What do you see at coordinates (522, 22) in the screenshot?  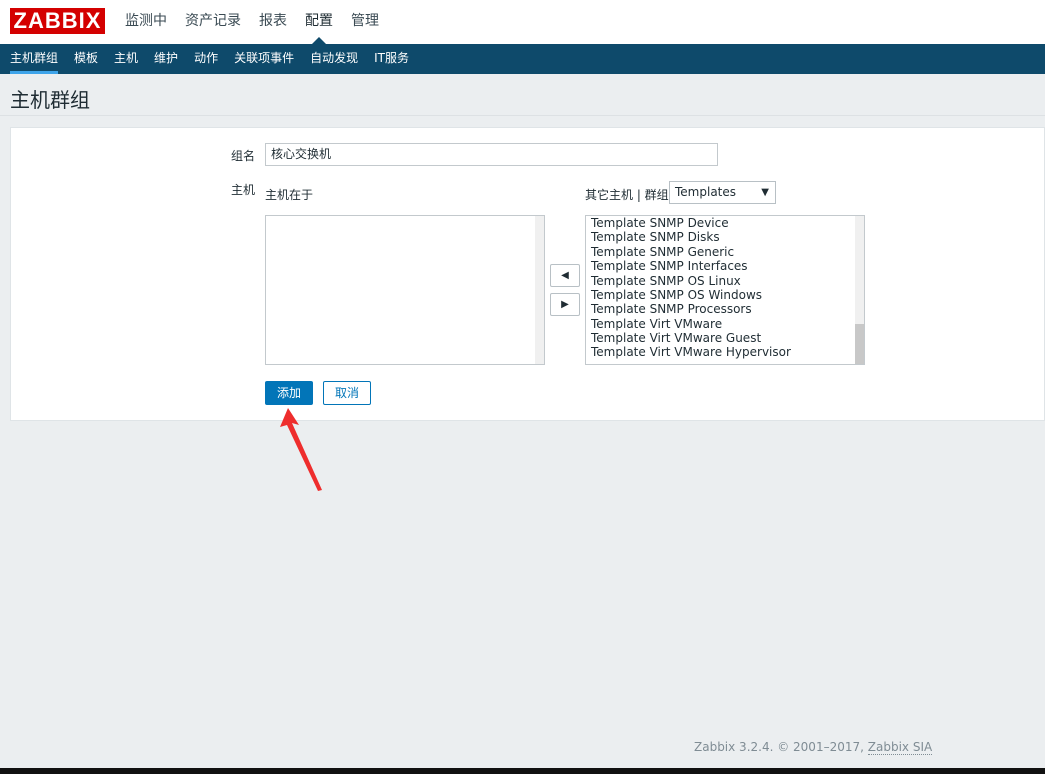 I see `top-header: ZABBIX 监测中 资产记录 报表 配置 管理` at bounding box center [522, 22].